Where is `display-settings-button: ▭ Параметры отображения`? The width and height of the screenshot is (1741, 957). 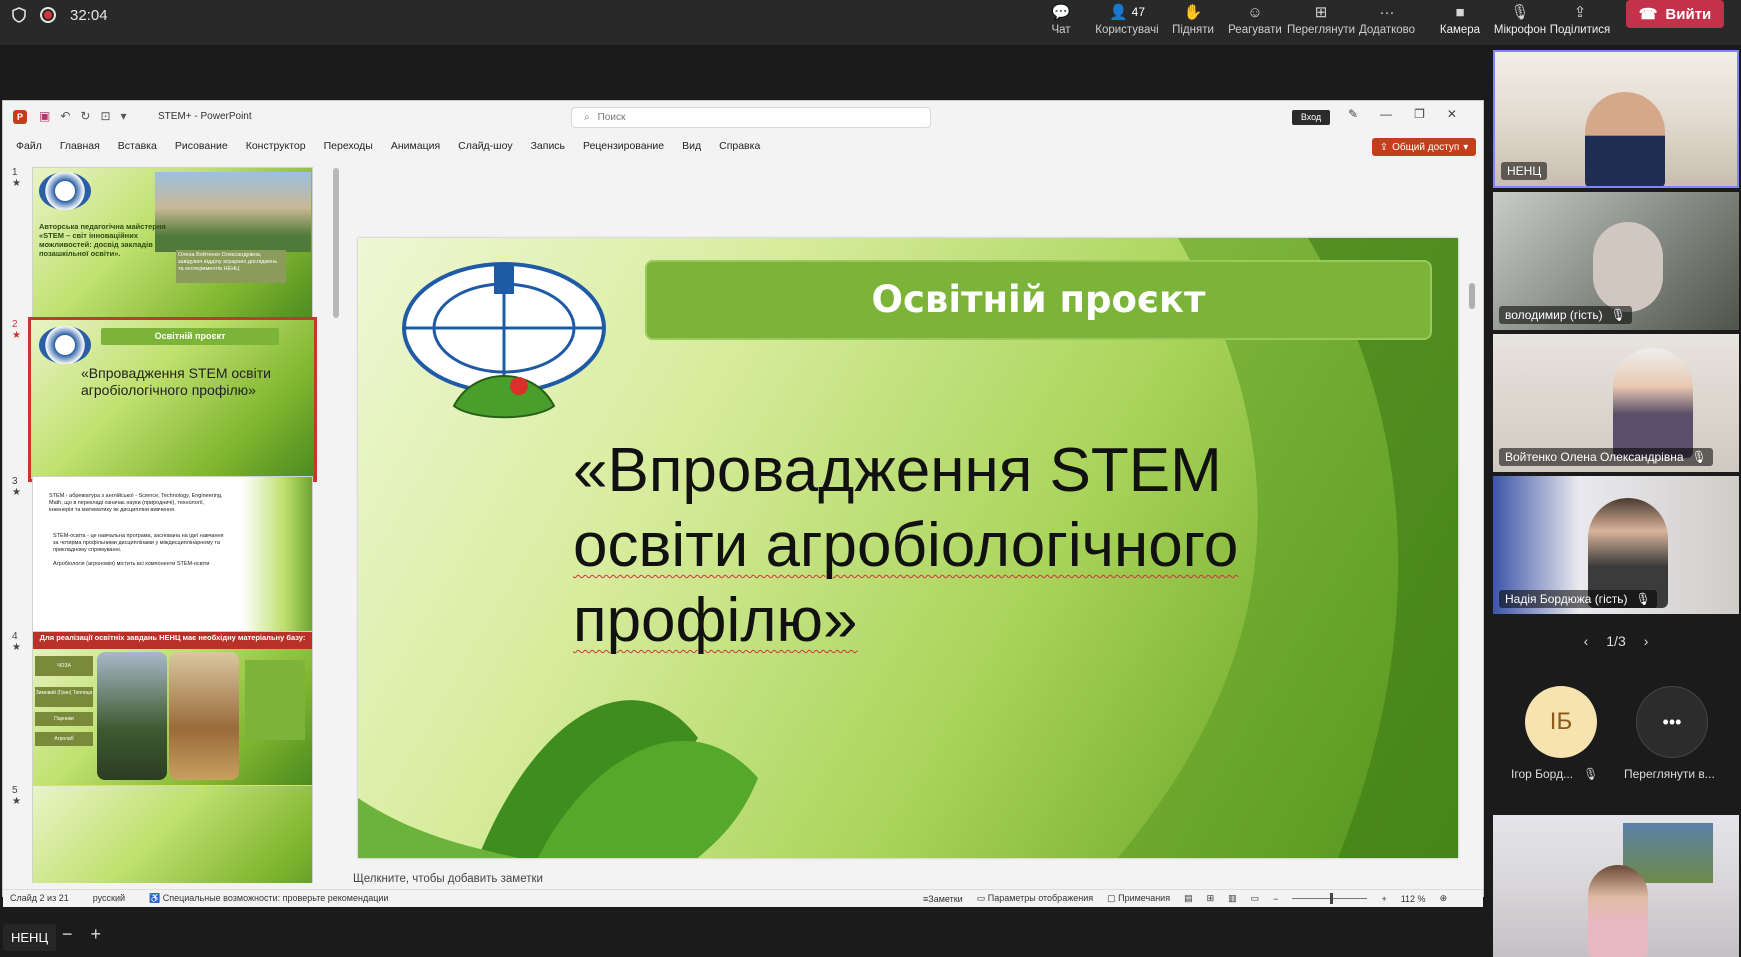
display-settings-button: ▭ Параметры отображения is located at coordinates (1035, 898).